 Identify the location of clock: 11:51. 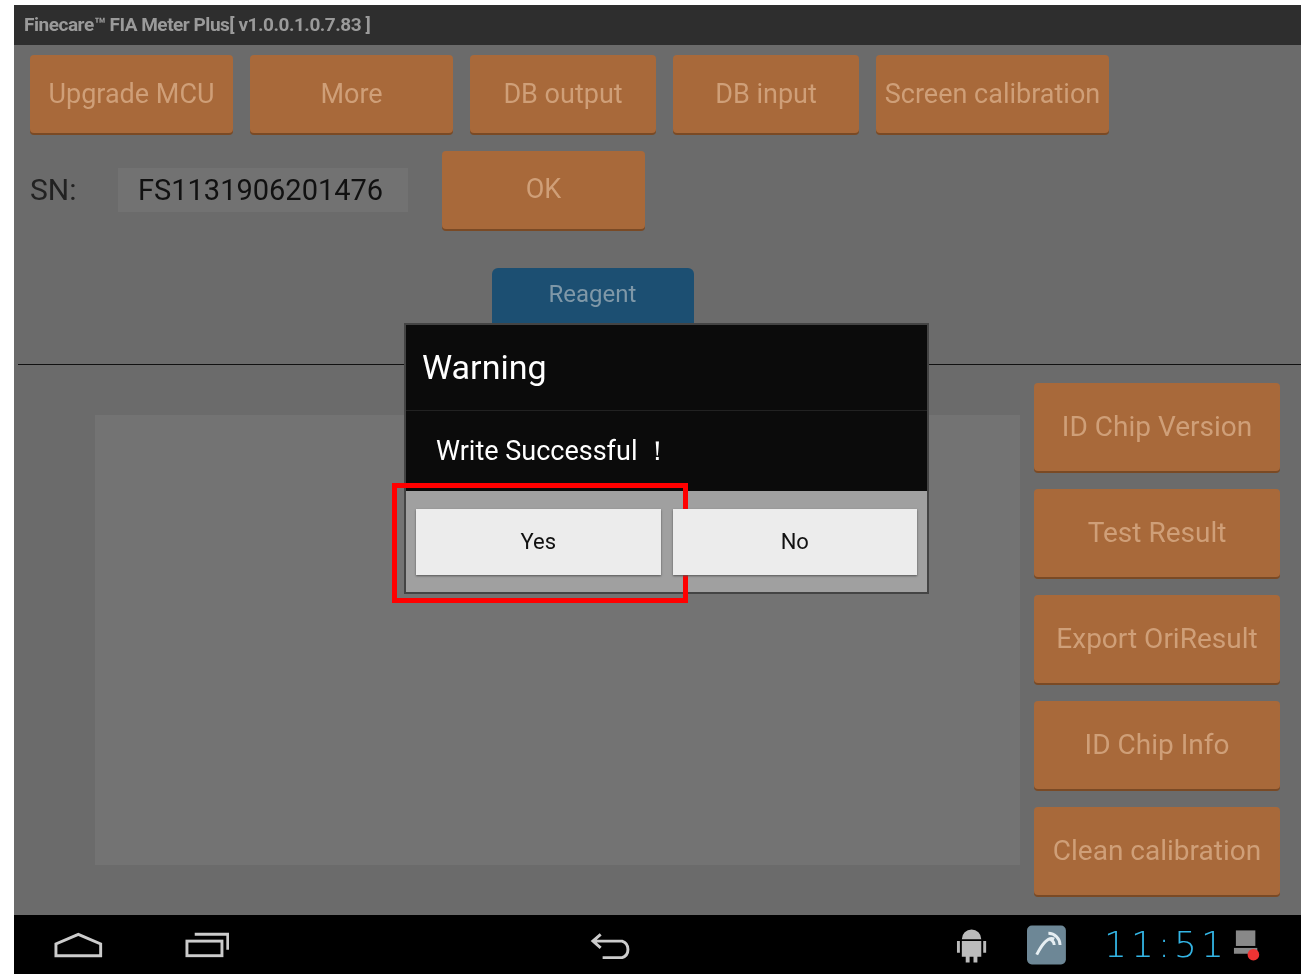
(1166, 944).